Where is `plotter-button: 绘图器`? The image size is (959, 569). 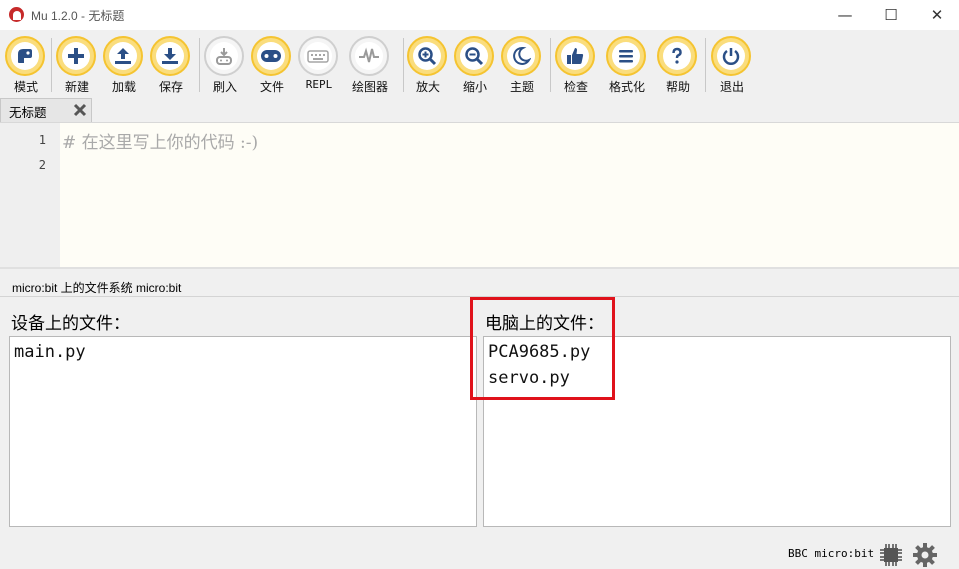 plotter-button: 绘图器 is located at coordinates (370, 65).